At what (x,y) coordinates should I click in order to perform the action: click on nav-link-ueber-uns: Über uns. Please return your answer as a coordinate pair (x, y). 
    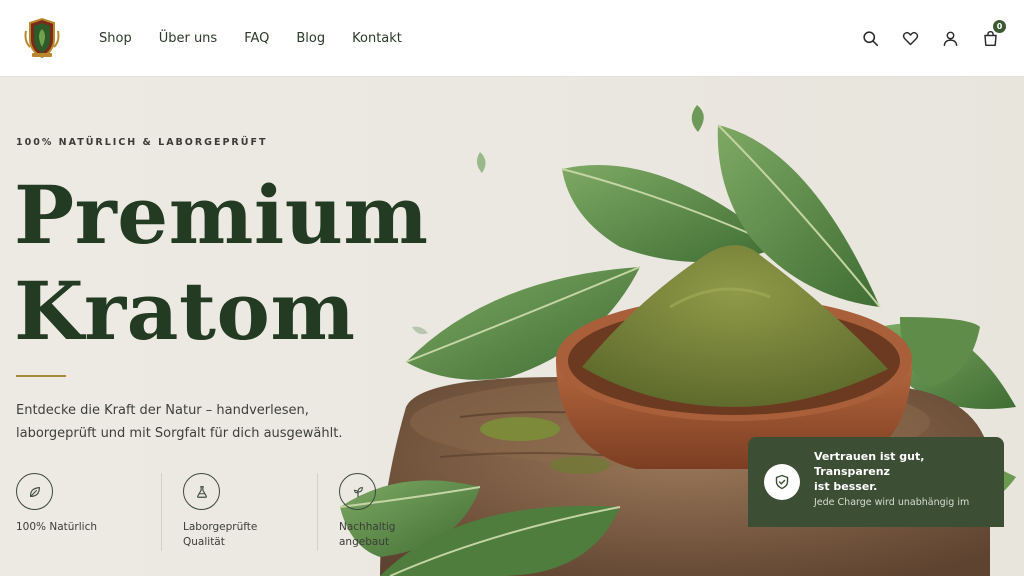
    Looking at the image, I should click on (188, 38).